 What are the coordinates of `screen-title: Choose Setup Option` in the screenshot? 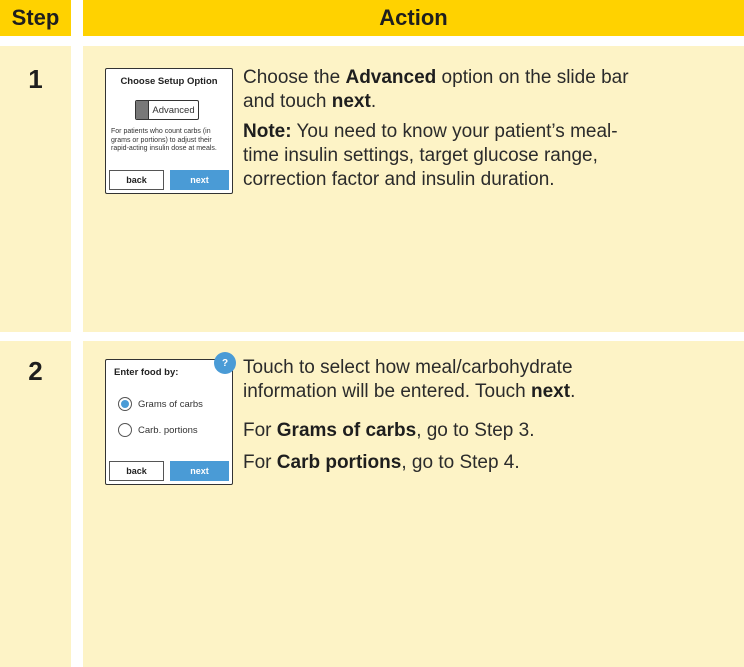 It's located at (169, 81).